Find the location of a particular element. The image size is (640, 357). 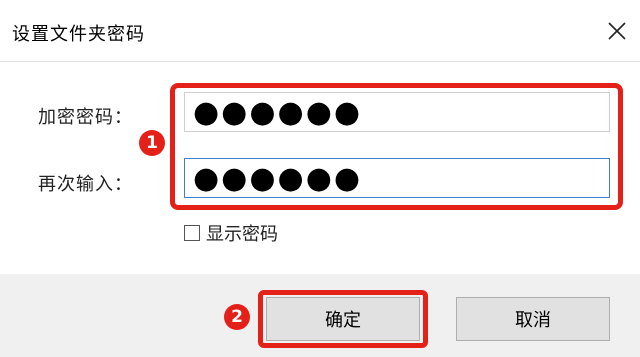

show-password-checkbox is located at coordinates (192, 233).